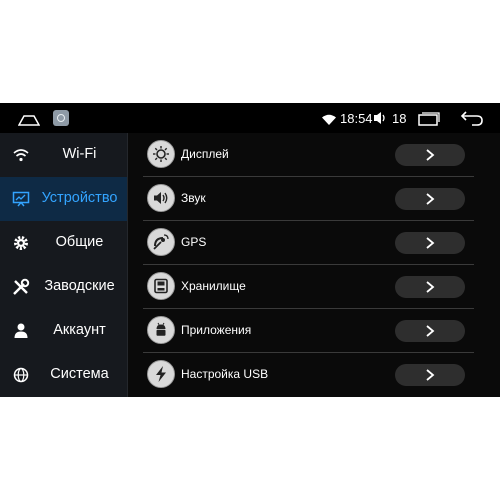  Describe the element at coordinates (205, 154) in the screenshot. I see `settings-row-label: Дисплей` at that location.